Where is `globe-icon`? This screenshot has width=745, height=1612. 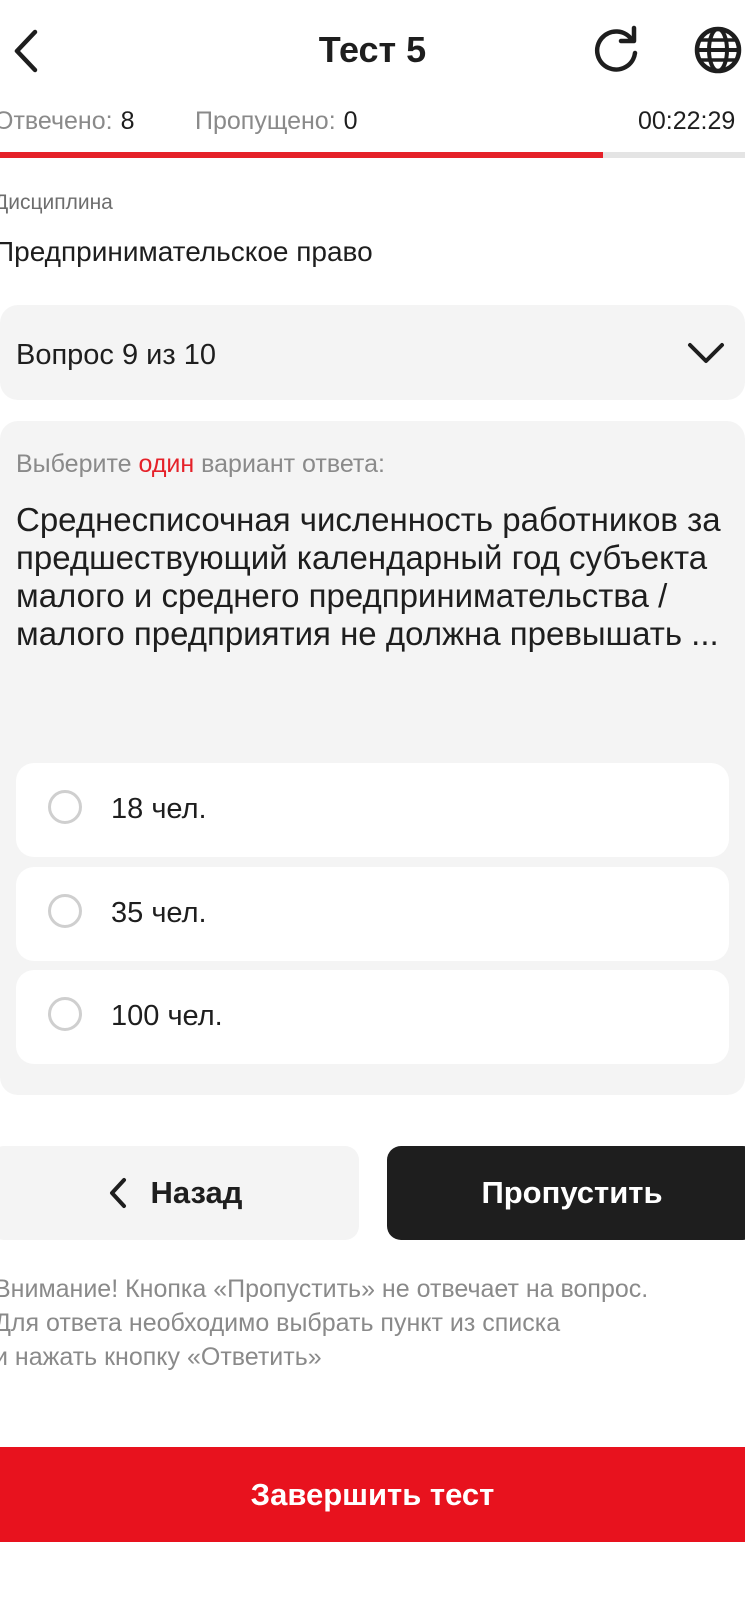 globe-icon is located at coordinates (718, 50).